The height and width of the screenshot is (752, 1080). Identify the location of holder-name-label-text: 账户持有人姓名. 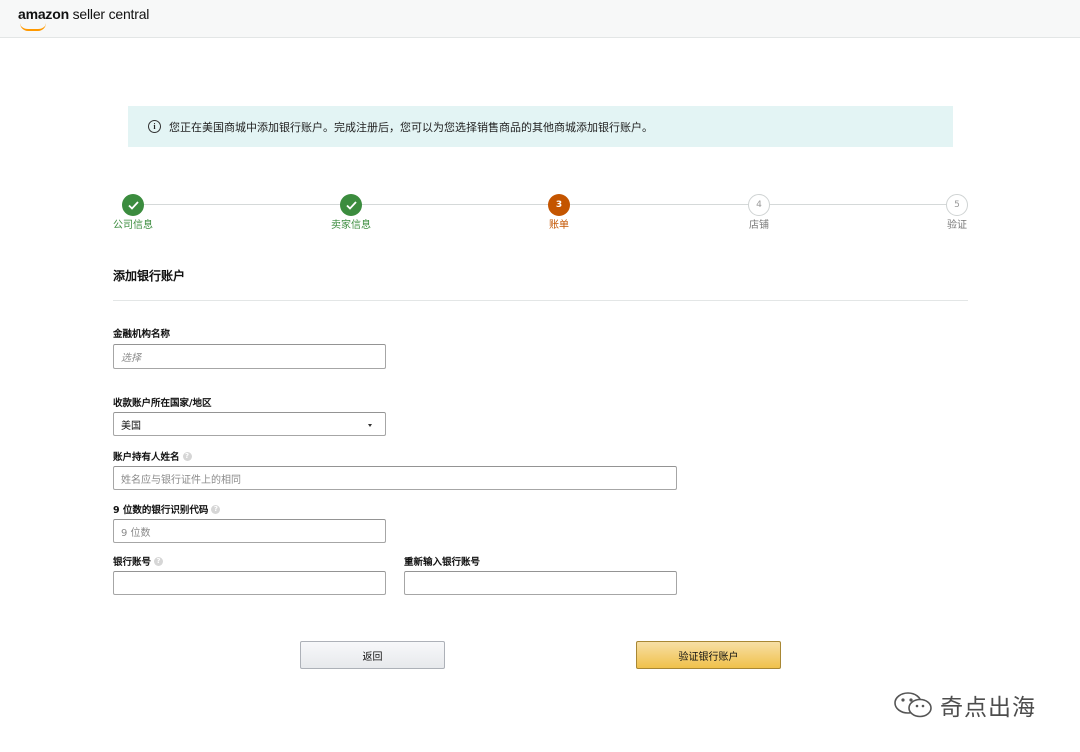
(146, 457).